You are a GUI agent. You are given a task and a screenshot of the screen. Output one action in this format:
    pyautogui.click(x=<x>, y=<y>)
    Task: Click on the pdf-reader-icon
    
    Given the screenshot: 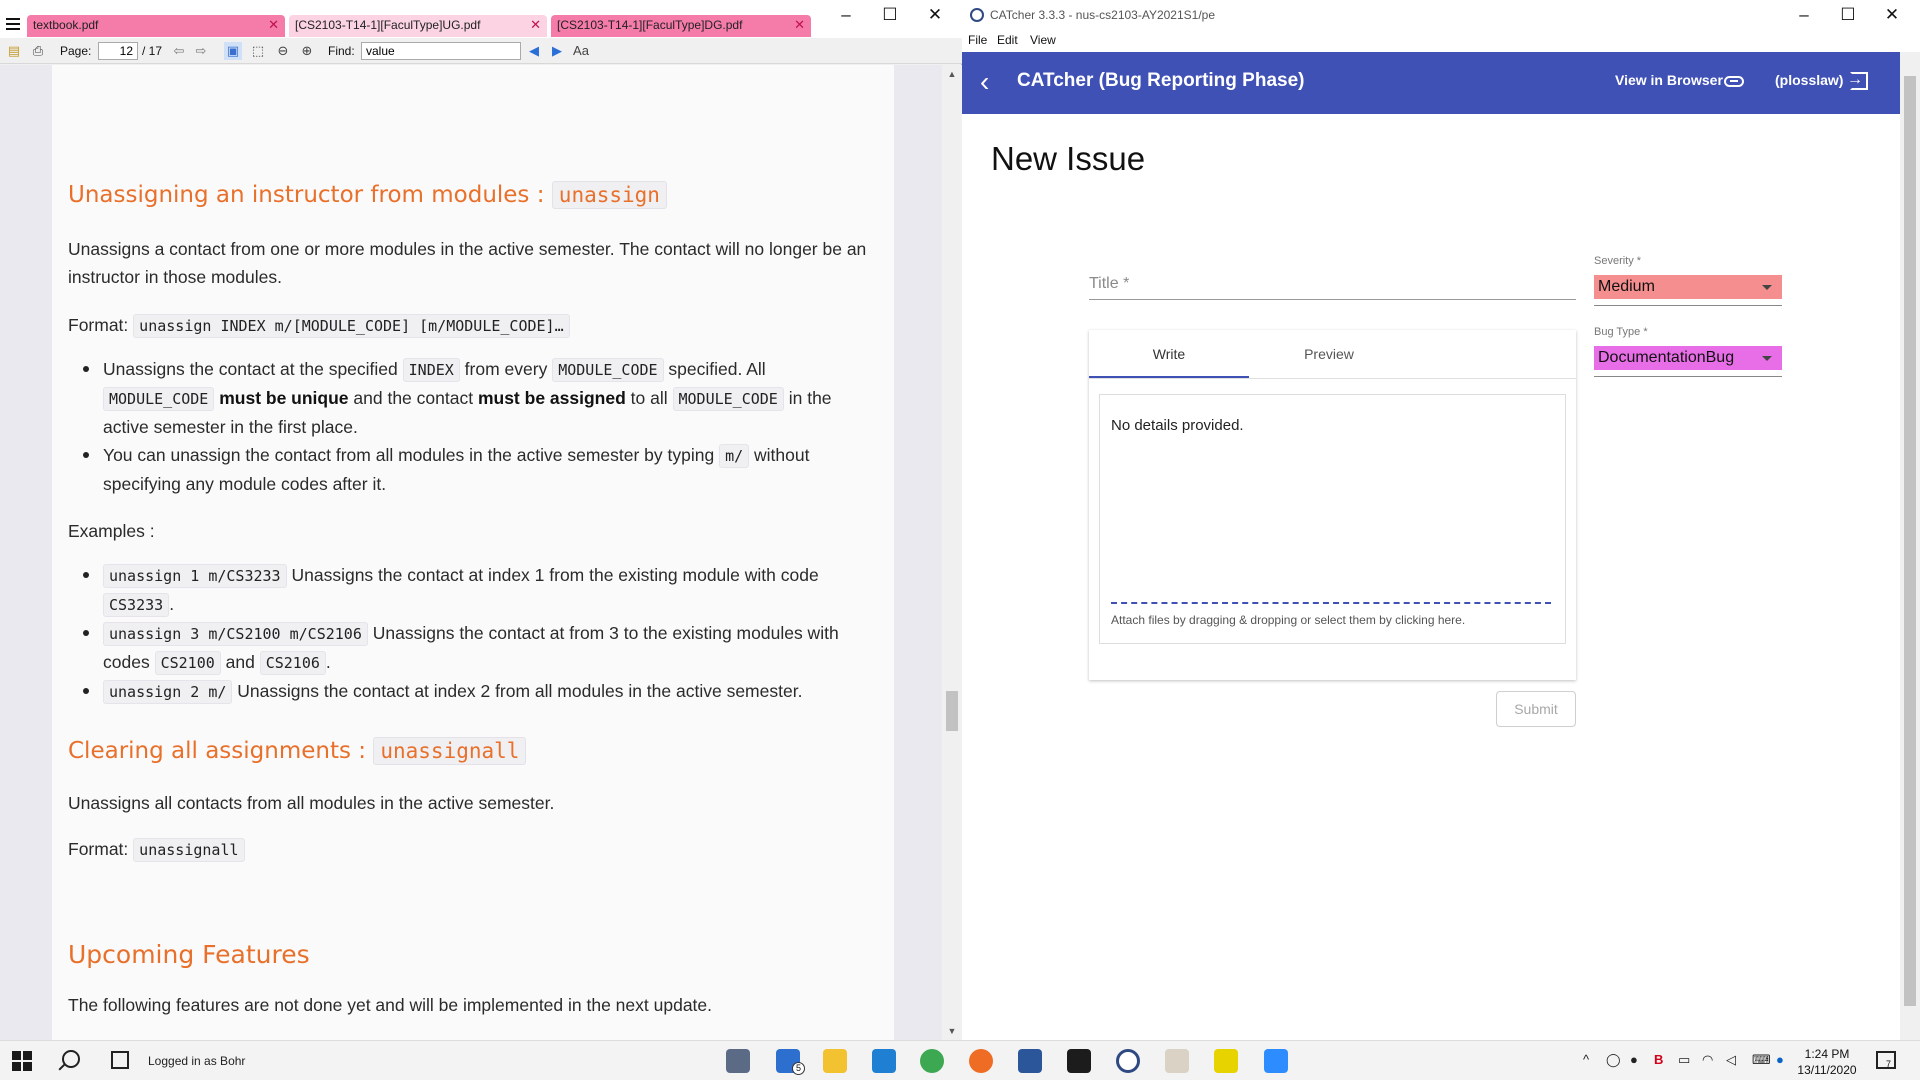 What is the action you would take?
    pyautogui.click(x=1226, y=1061)
    